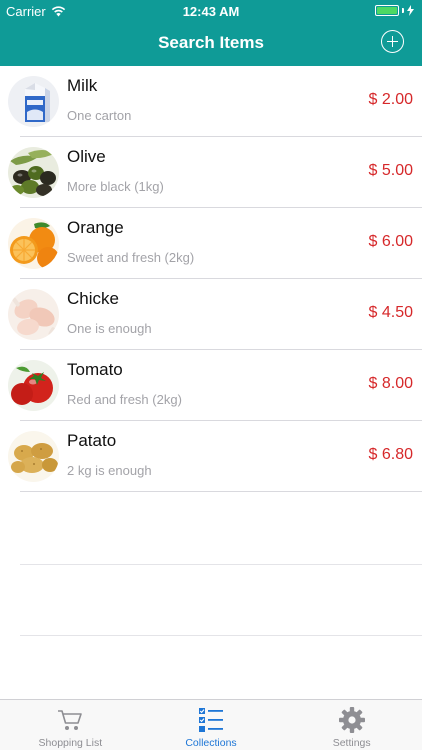 This screenshot has height=750, width=422. I want to click on tab-settings: Settings, so click(351, 725).